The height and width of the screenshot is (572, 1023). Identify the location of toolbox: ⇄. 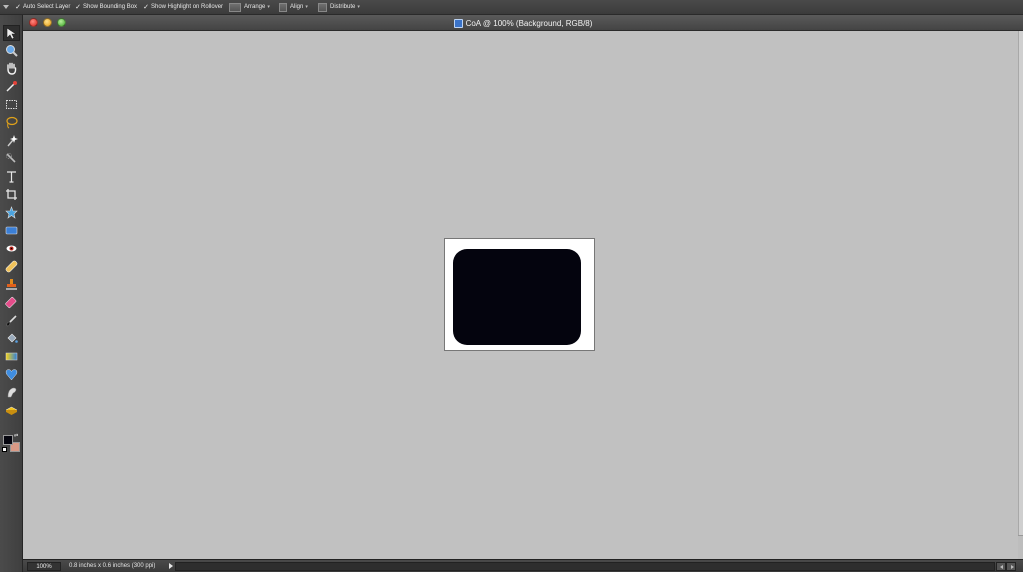
(11, 293).